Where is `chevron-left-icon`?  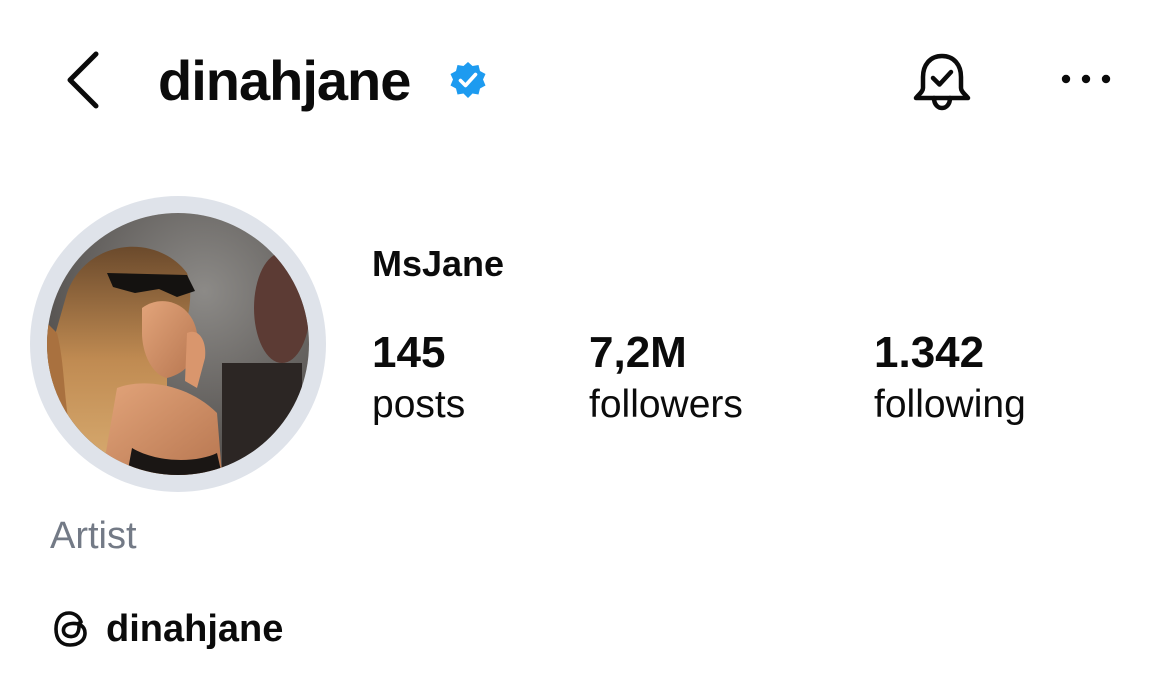
chevron-left-icon is located at coordinates (83, 80).